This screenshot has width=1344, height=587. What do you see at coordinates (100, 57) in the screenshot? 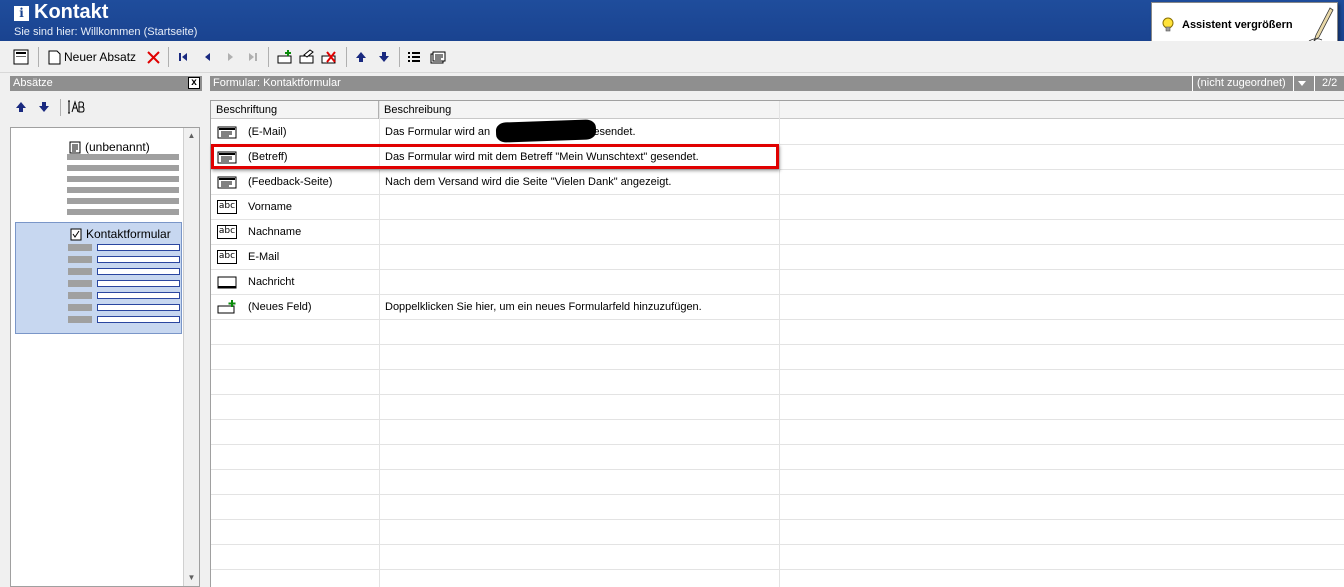
I see `new-paragraph-label: Neuer Absatz` at bounding box center [100, 57].